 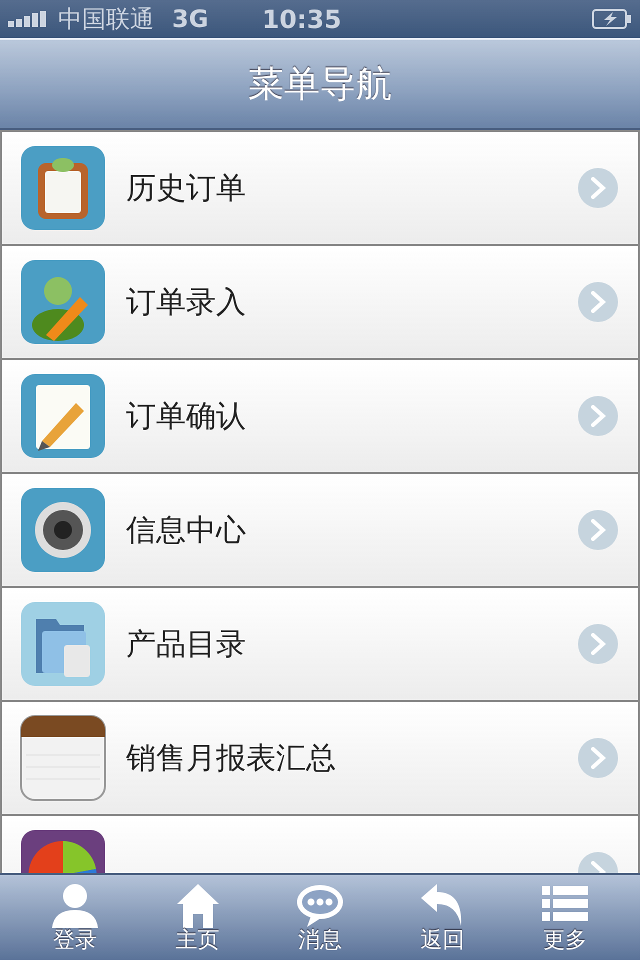 I want to click on menu-item-label: 产品目录, so click(x=186, y=645).